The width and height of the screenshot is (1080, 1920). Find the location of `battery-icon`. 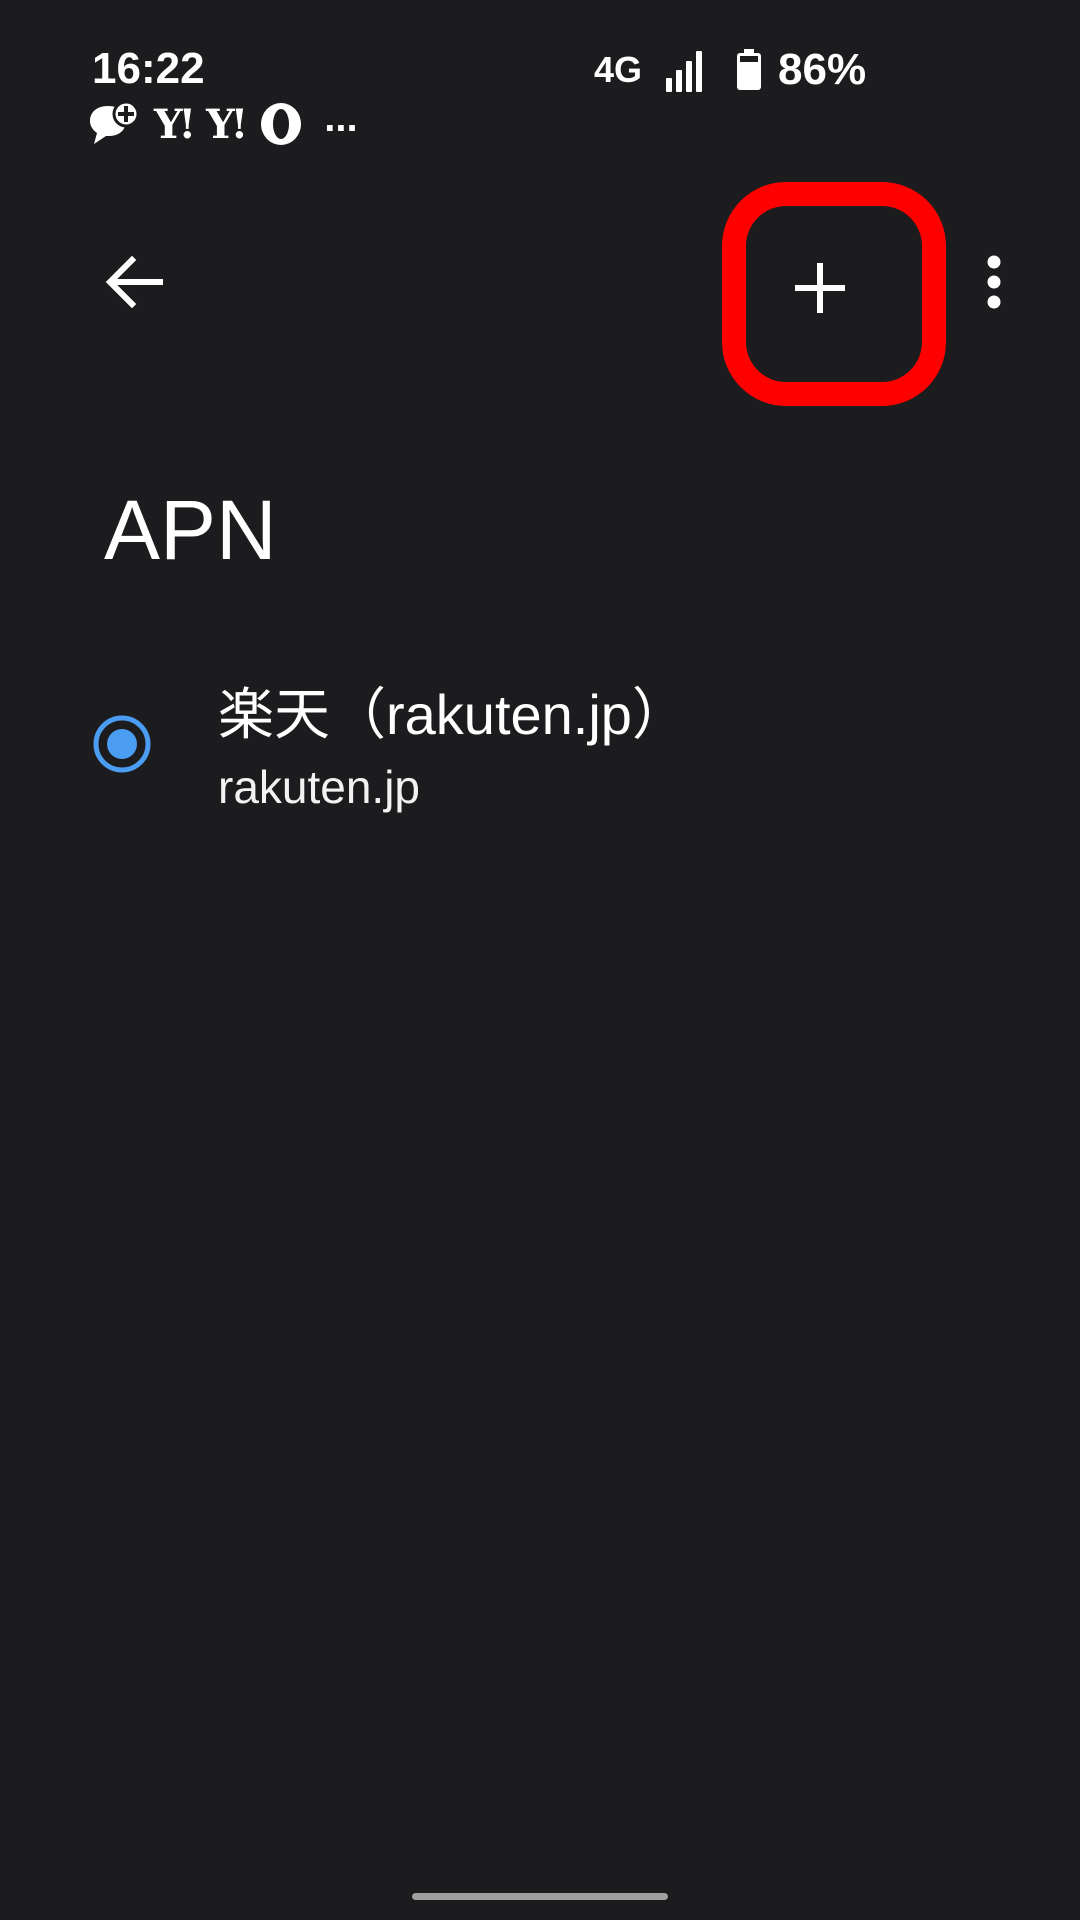

battery-icon is located at coordinates (749, 70).